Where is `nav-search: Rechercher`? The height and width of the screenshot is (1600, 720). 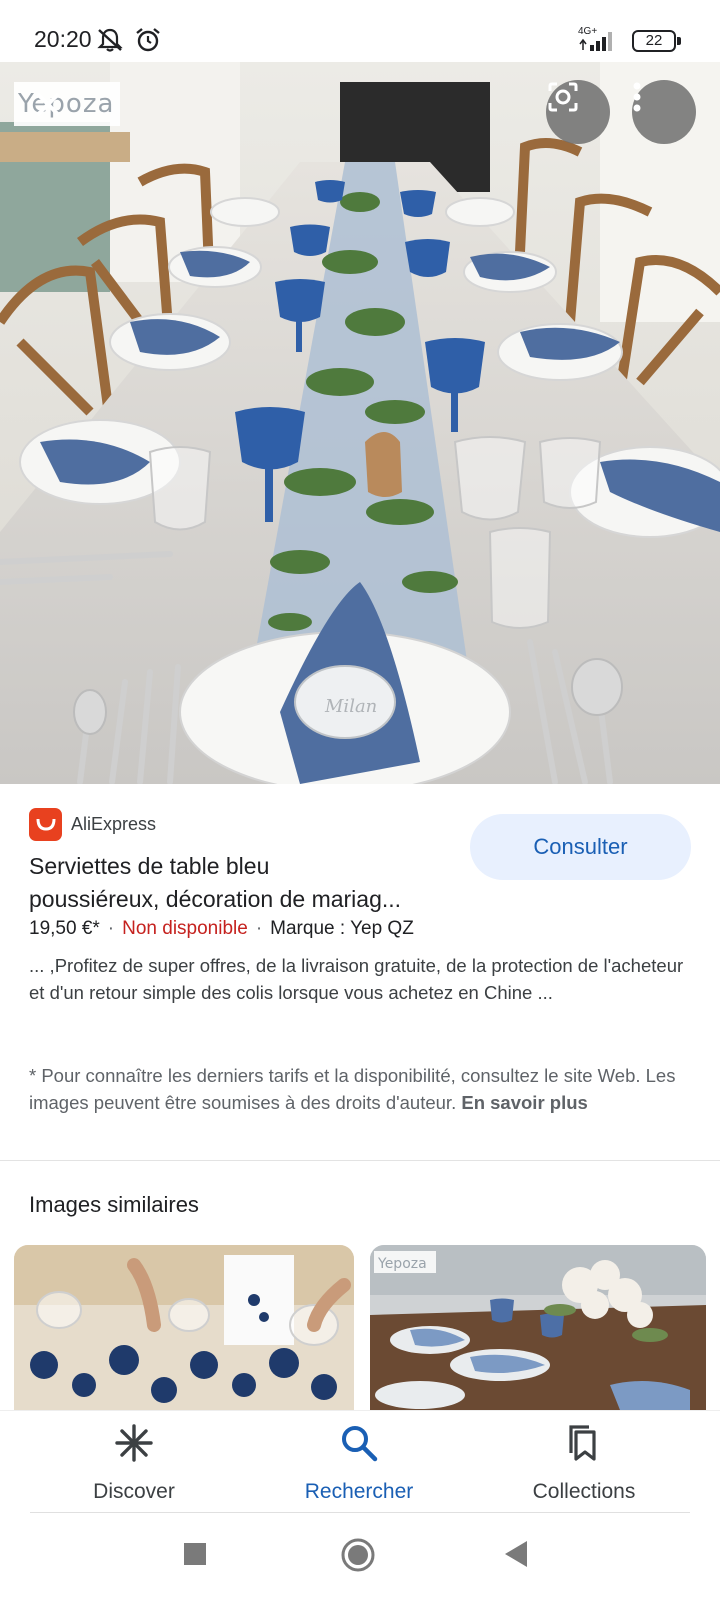
nav-search: Rechercher is located at coordinates (359, 1463).